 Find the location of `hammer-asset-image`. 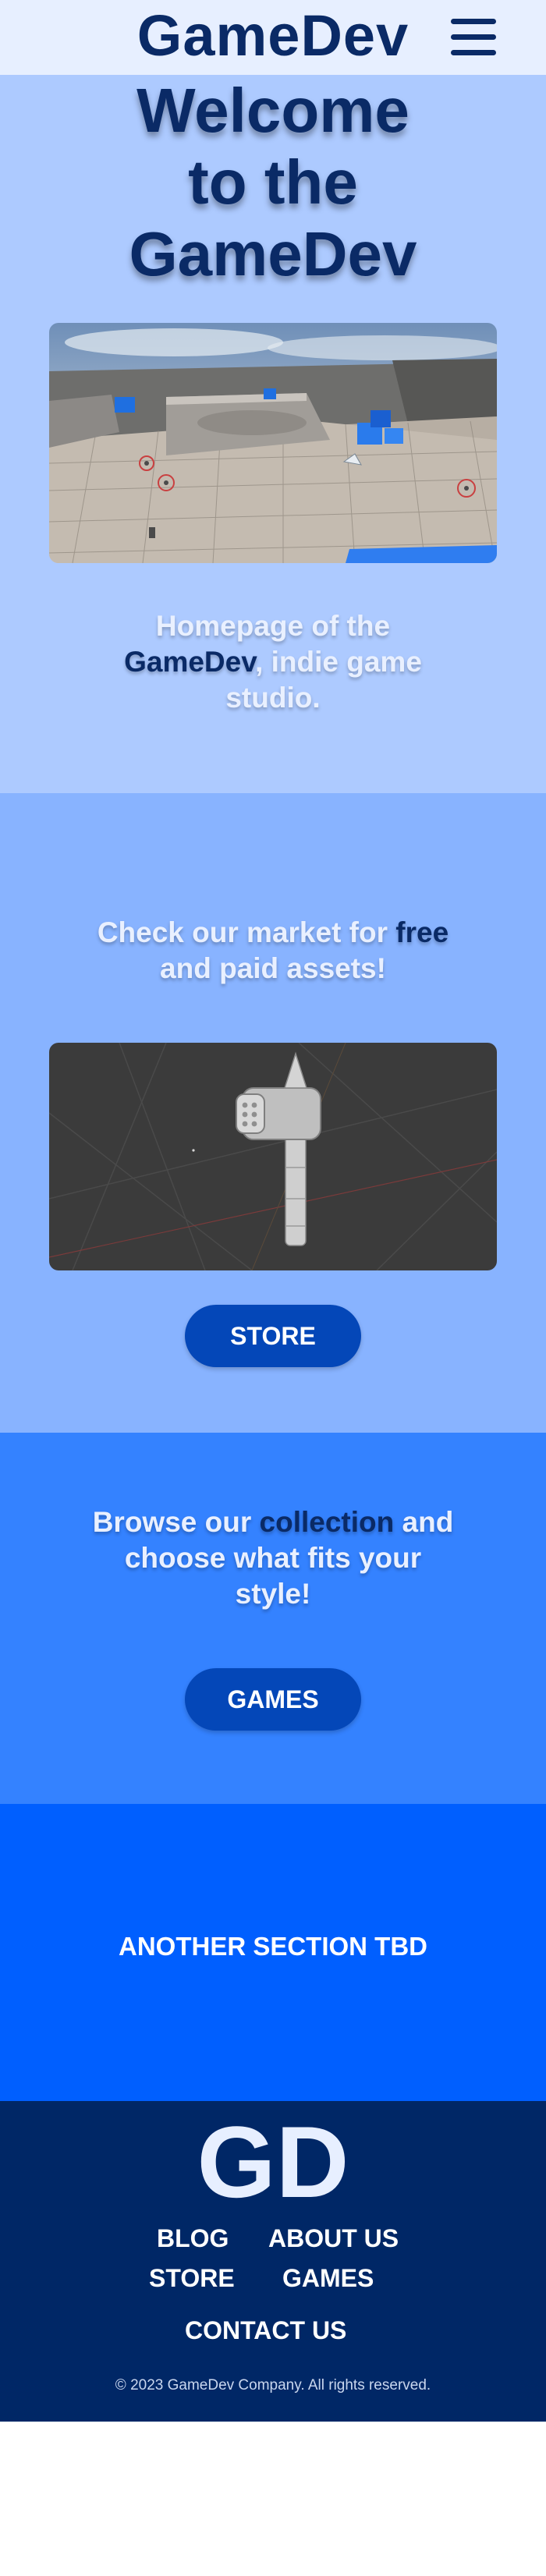

hammer-asset-image is located at coordinates (273, 1156).